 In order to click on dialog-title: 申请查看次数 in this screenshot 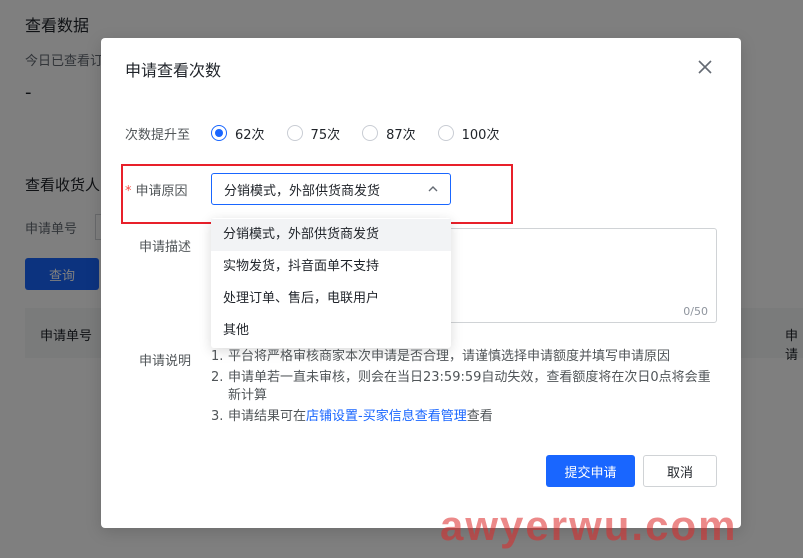, I will do `click(173, 70)`.